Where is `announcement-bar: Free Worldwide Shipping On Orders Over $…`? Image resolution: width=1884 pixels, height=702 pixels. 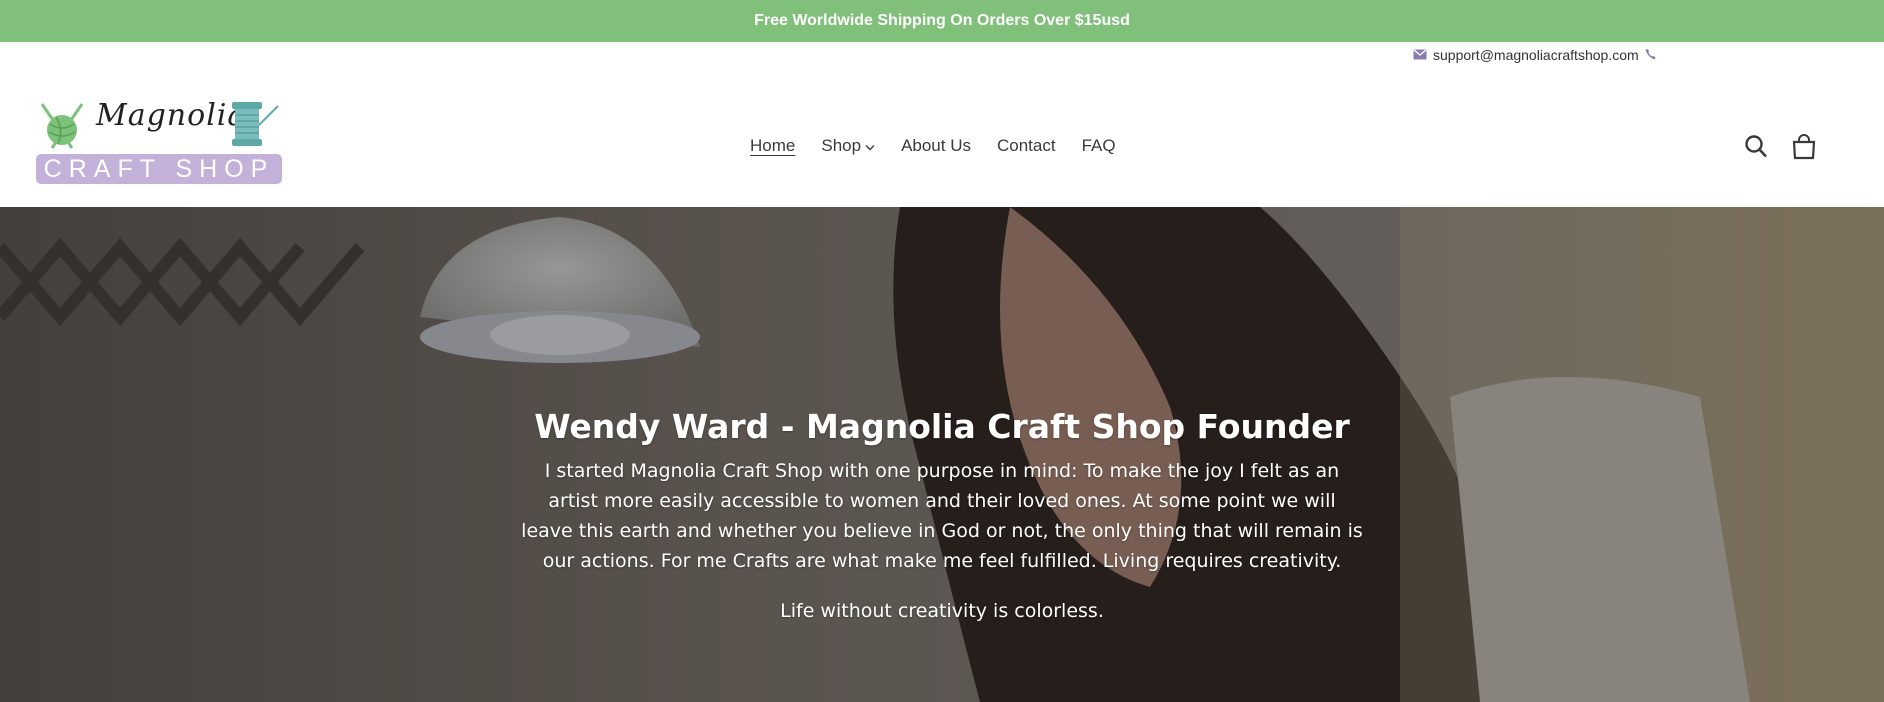
announcement-bar: Free Worldwide Shipping On Orders Over $… is located at coordinates (942, 21).